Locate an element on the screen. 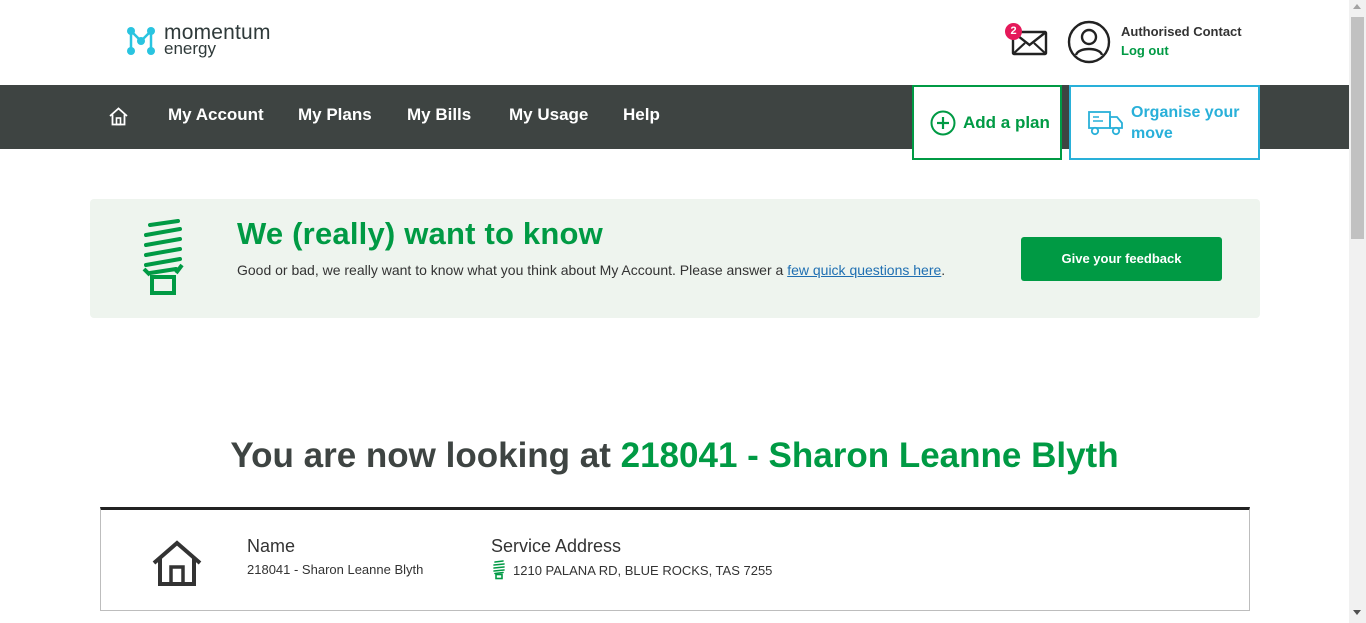 The height and width of the screenshot is (623, 1366). scroll-down-arrow-icon is located at coordinates (1357, 612).